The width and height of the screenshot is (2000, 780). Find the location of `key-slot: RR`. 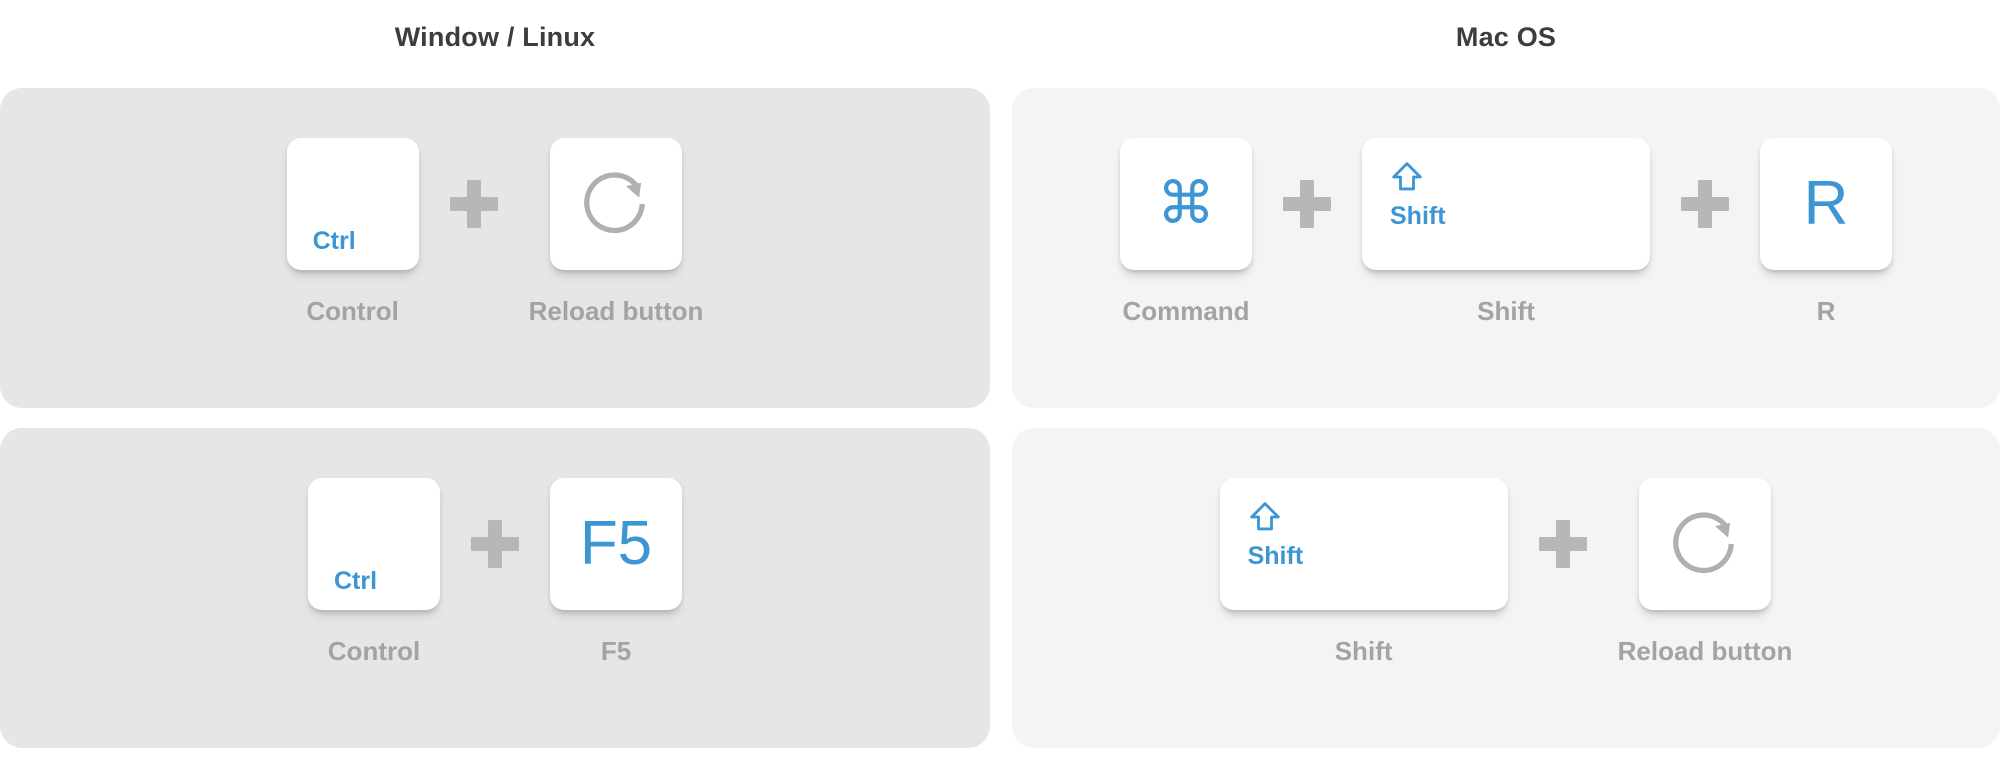

key-slot: RR is located at coordinates (1826, 232).